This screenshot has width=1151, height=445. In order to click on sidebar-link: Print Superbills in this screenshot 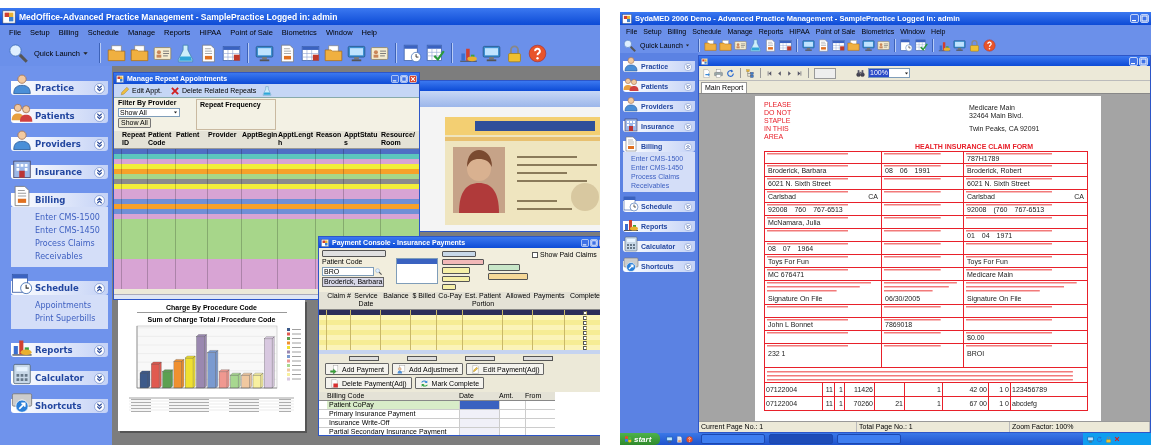, I will do `click(65, 318)`.